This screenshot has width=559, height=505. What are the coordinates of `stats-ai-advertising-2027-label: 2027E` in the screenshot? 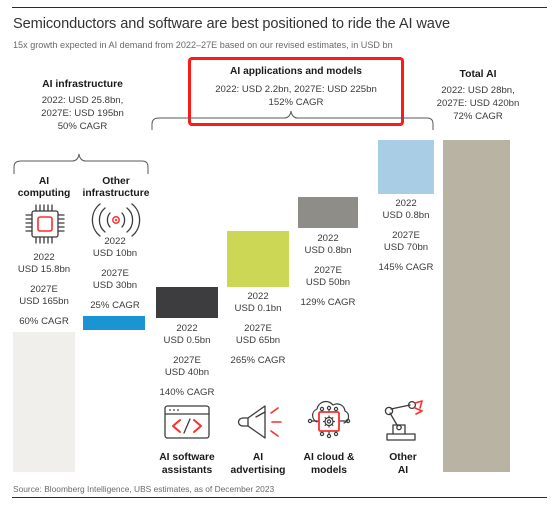 It's located at (258, 328).